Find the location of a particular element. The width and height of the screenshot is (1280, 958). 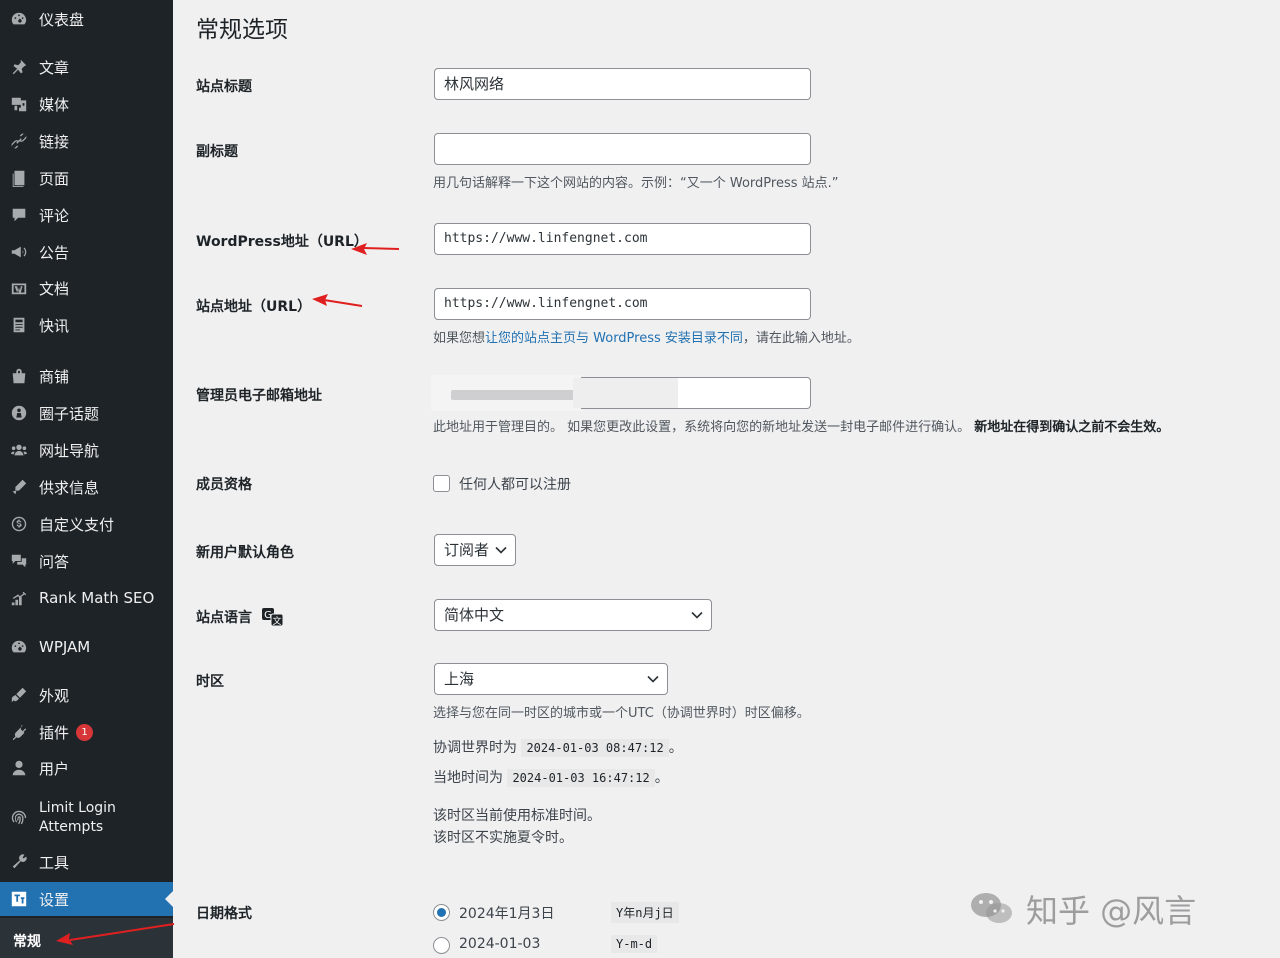

docs-icon is located at coordinates (19, 288).